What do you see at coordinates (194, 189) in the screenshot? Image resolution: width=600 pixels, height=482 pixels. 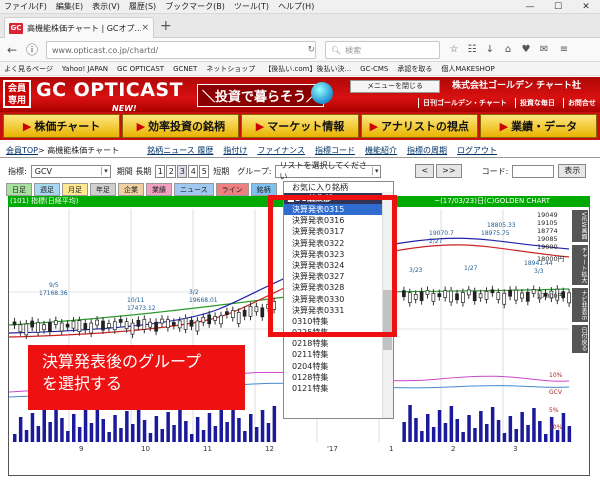 I see `view-tab: ニュース` at bounding box center [194, 189].